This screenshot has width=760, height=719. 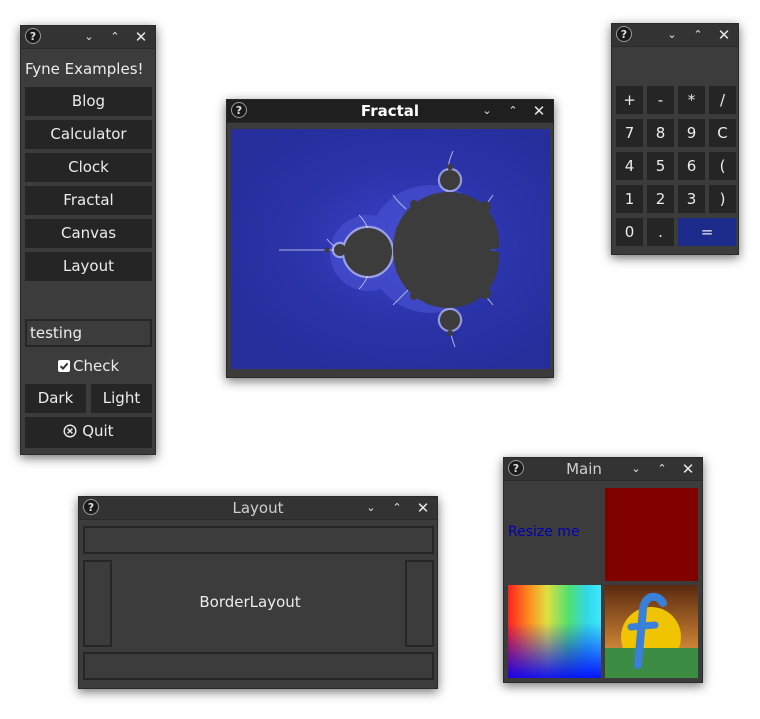 I want to click on calc-key-4: 4, so click(x=629, y=166).